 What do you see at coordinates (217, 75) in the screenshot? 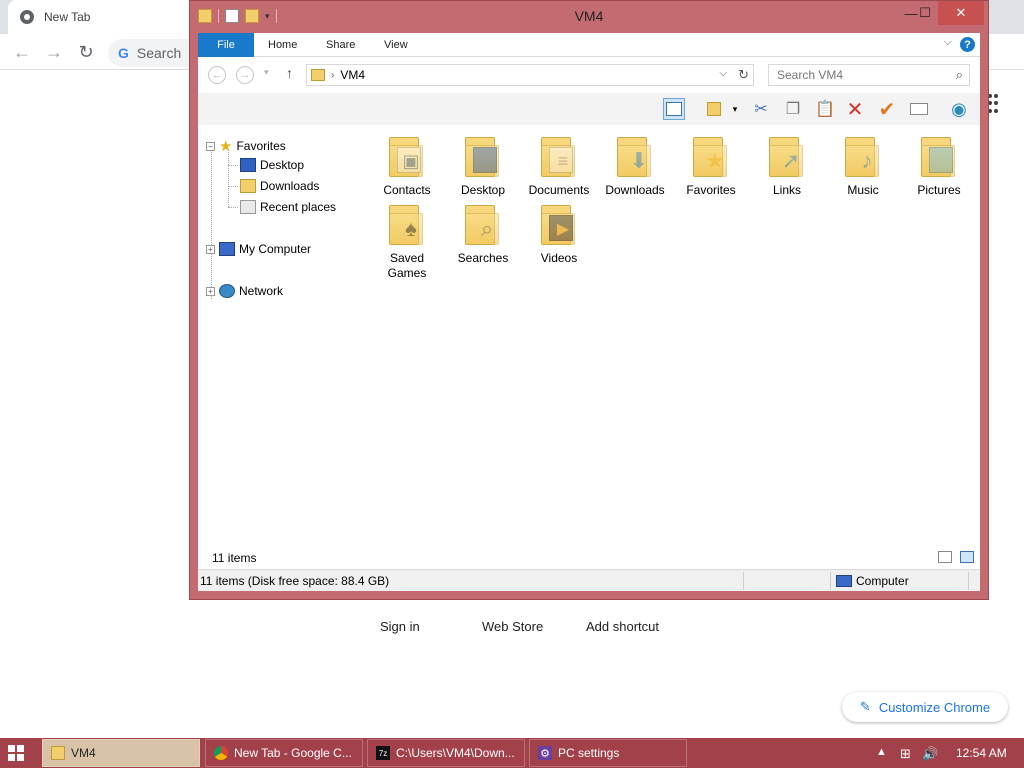
I see `back-icon: ←` at bounding box center [217, 75].